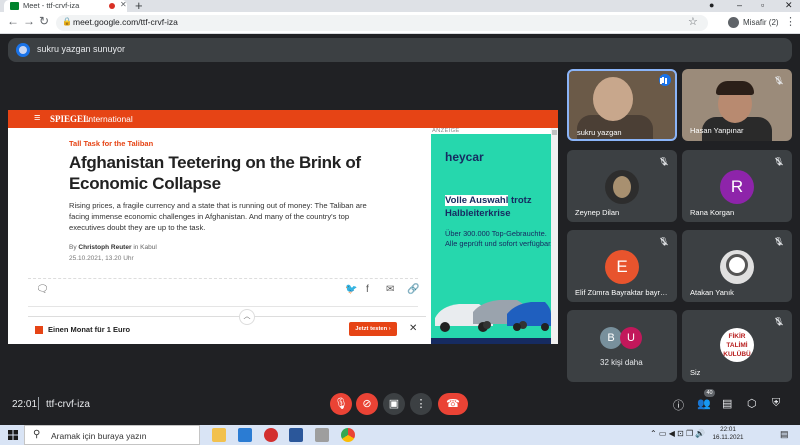  Describe the element at coordinates (73, 247) in the screenshot. I see `byline-prefix: By` at that location.